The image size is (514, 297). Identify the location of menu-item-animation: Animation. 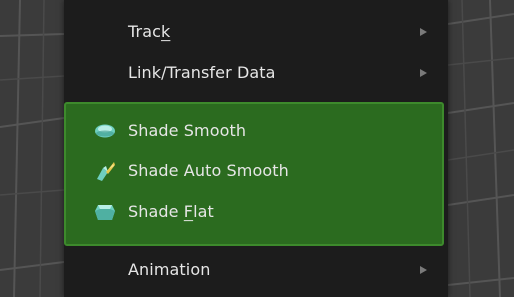
(256, 270).